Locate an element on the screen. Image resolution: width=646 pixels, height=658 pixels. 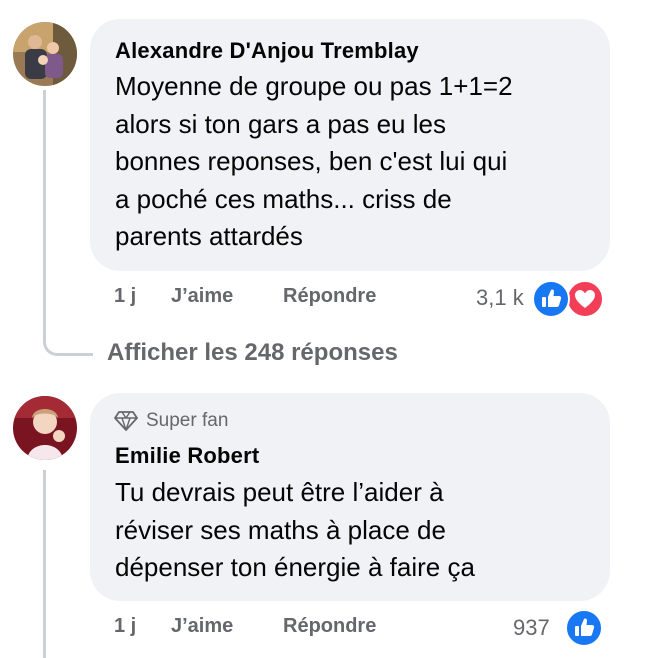
reaction-count: 3,1 k is located at coordinates (500, 298).